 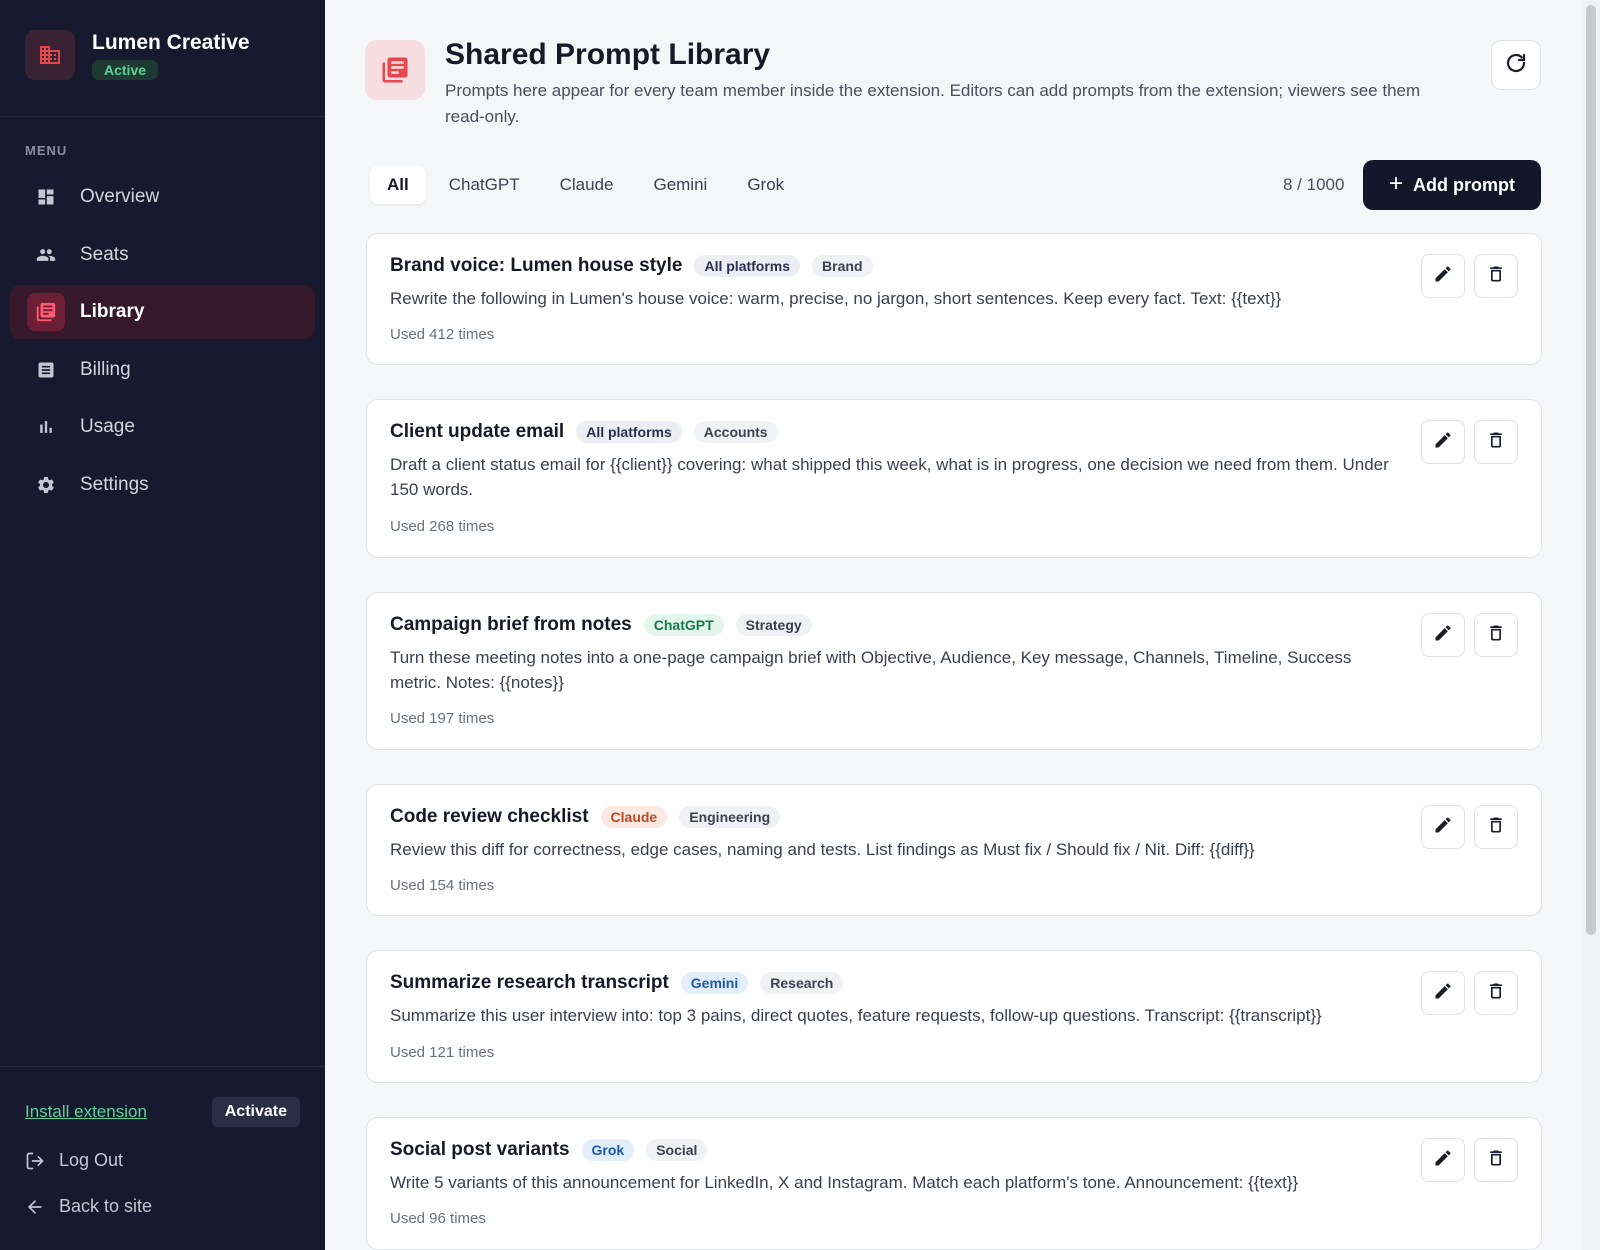 I want to click on category-tag: Social, so click(x=677, y=1150).